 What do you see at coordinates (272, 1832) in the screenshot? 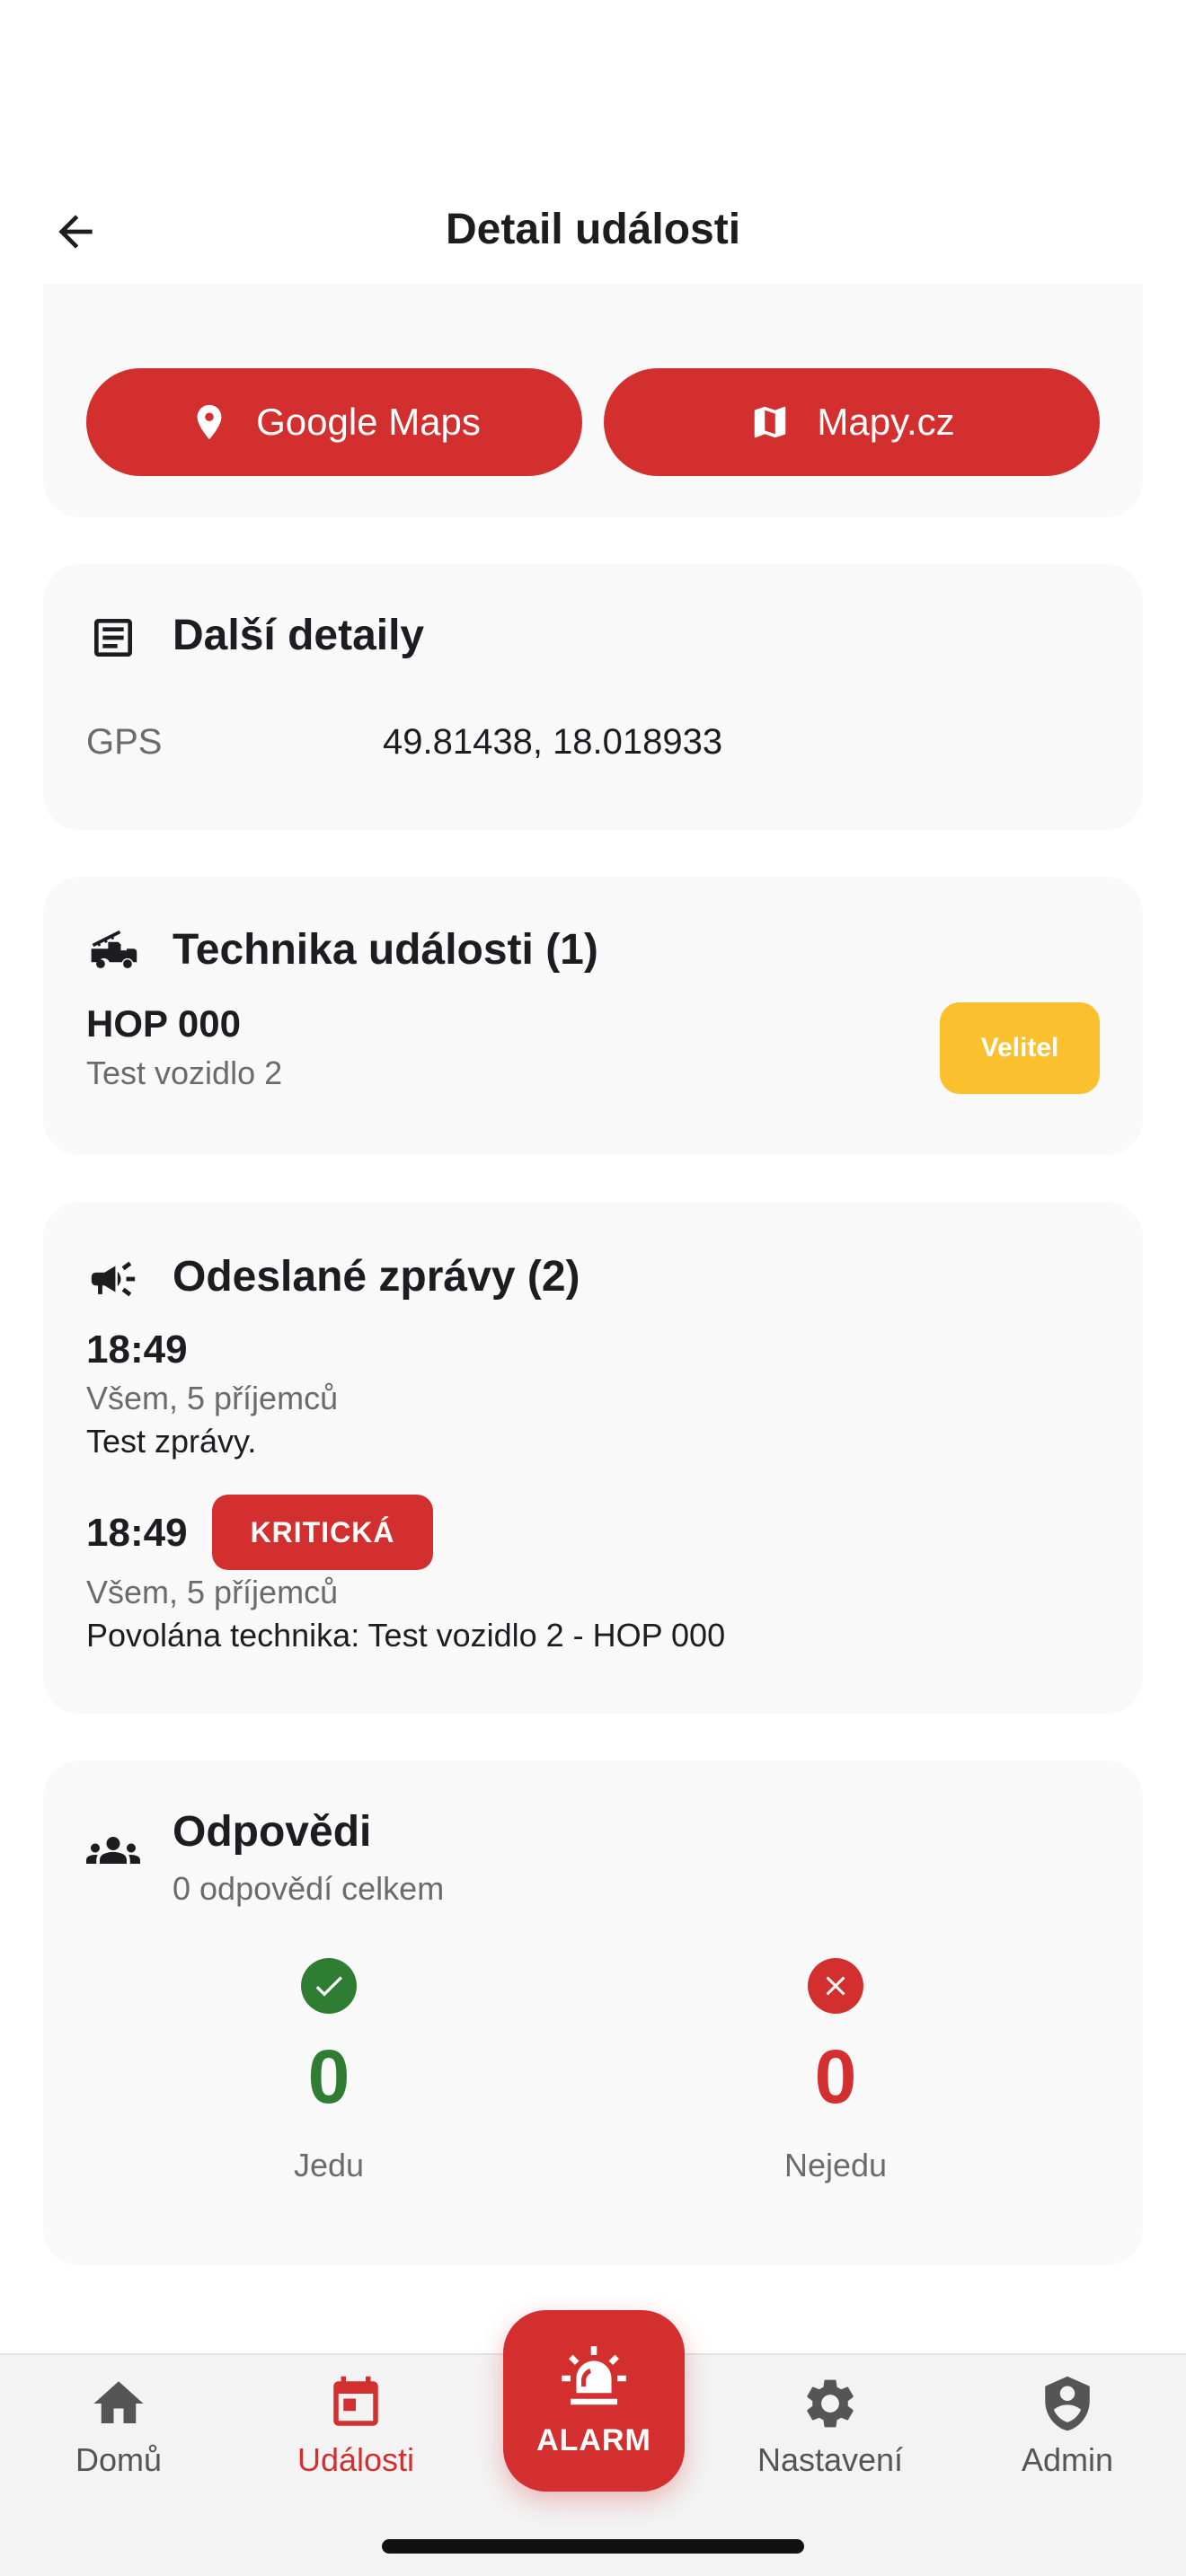
I see `responses-title: Odpovědi` at bounding box center [272, 1832].